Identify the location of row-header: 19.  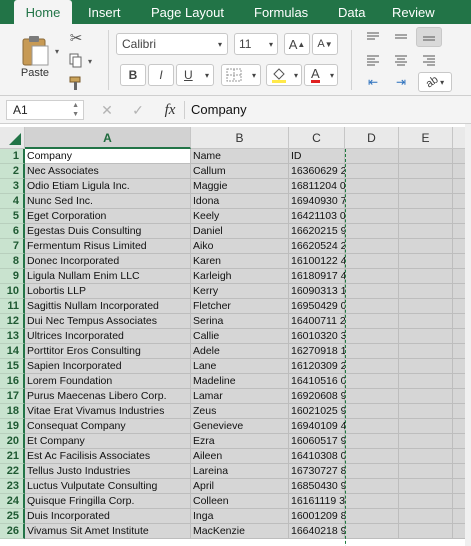
(12, 426).